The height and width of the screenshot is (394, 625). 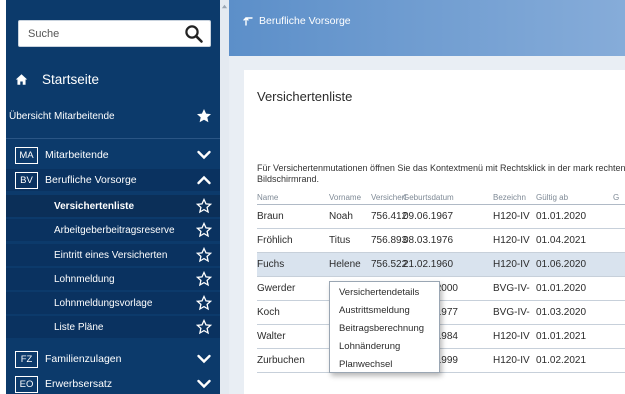 I want to click on sidebar-item-lohnmeldungsvorlage: Lohnmeldungsvorlage, so click(x=113, y=303).